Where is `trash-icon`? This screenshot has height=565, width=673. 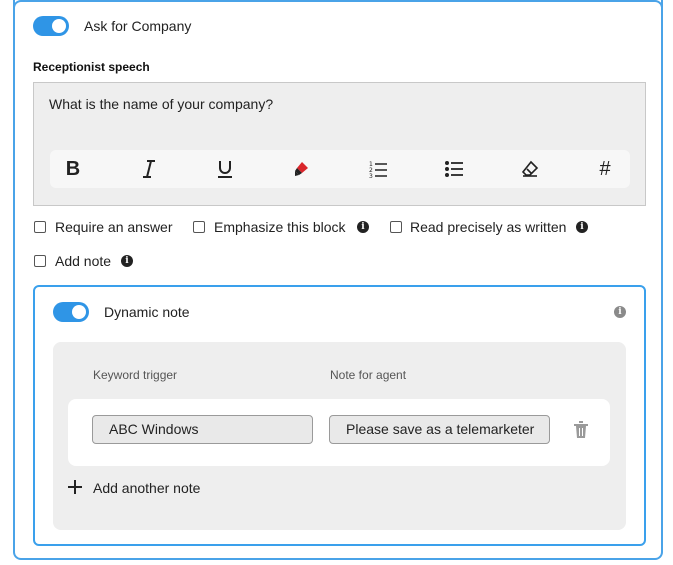 trash-icon is located at coordinates (581, 432).